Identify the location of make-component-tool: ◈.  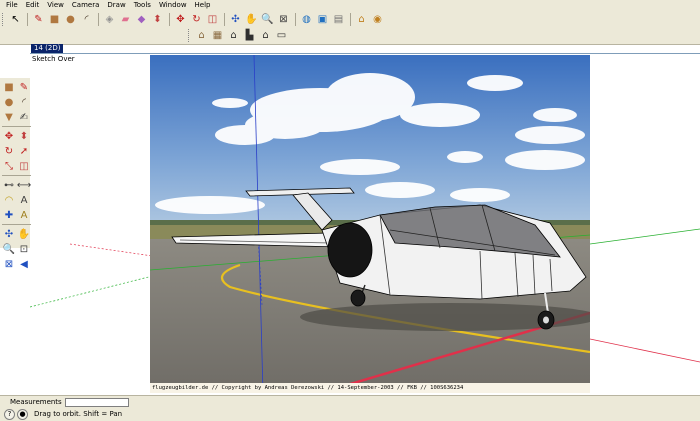
(109, 19).